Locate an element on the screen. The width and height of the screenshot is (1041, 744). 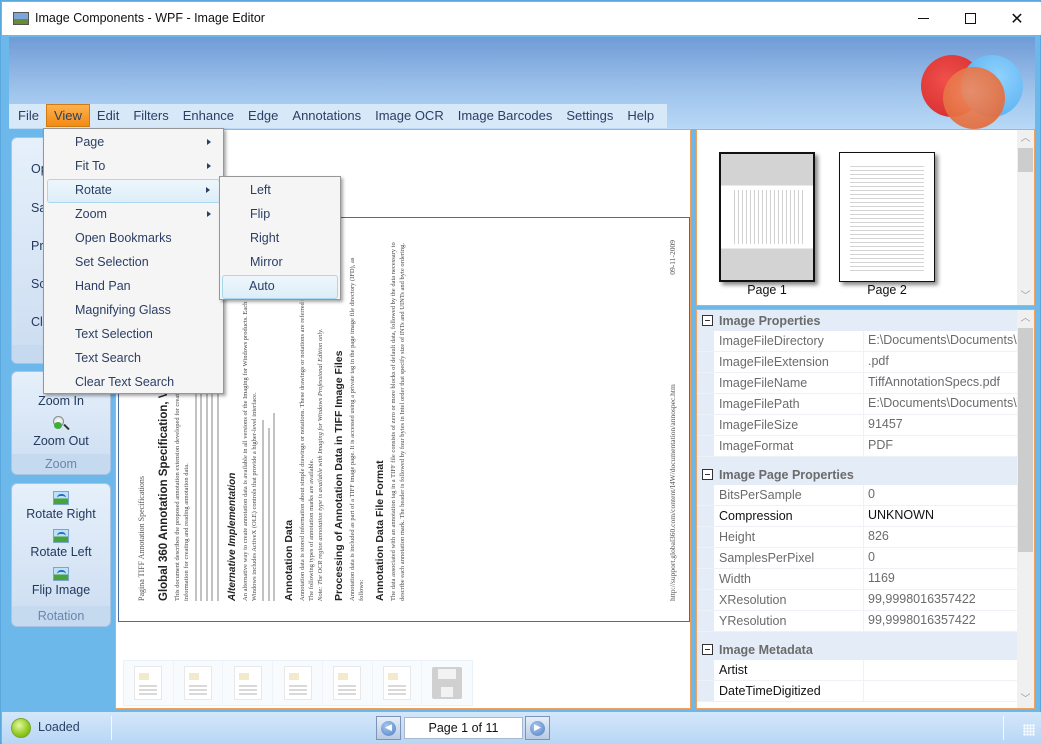
view-menu-fit-to: Fit To is located at coordinates (133, 167).